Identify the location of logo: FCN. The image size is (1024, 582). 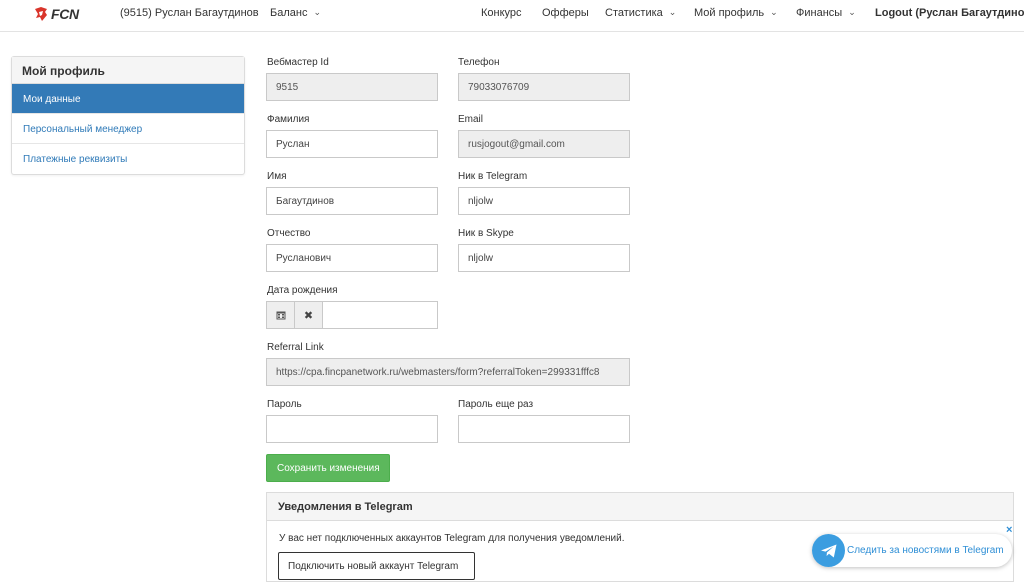
(56, 14).